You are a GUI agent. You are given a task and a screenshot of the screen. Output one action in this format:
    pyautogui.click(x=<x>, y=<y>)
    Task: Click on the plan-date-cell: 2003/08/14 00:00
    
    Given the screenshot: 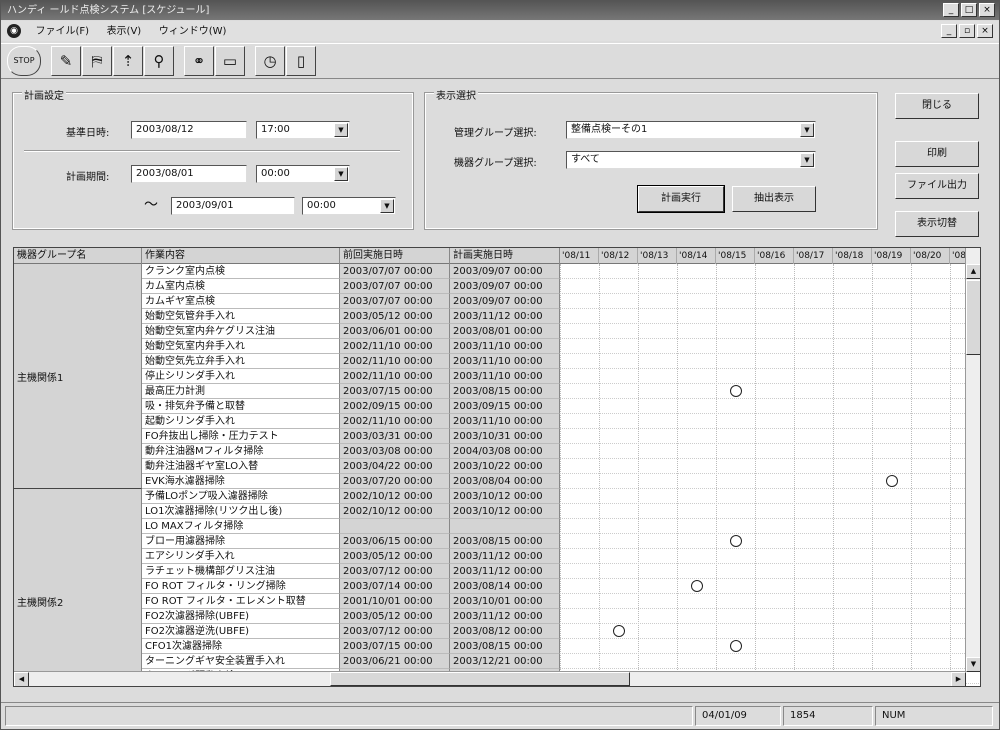 What is the action you would take?
    pyautogui.click(x=505, y=586)
    